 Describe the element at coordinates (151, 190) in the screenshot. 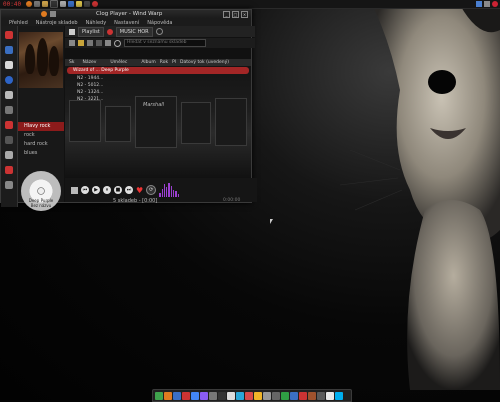

I see `repeat-button: ⟳` at that location.